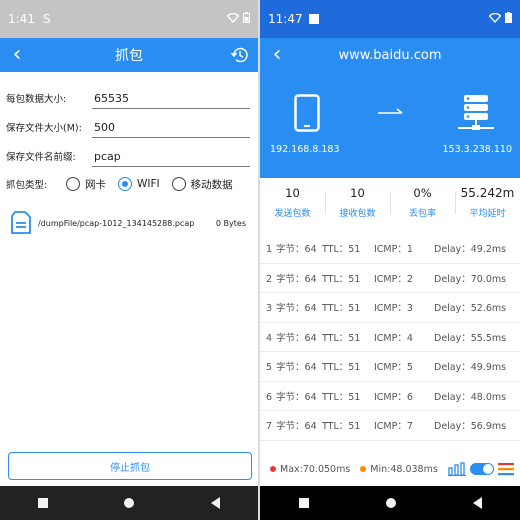 The image size is (520, 520). I want to click on radio-mobile-data: 移动数据, so click(202, 184).